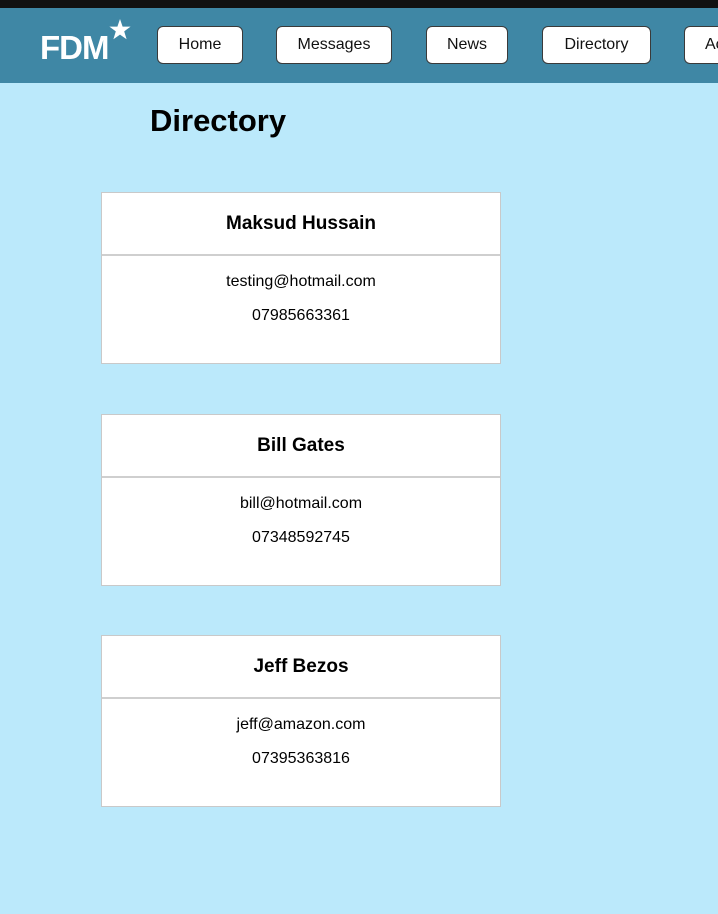 The height and width of the screenshot is (914, 718). I want to click on contact-card: Jeff Bezos jeff@amazon.com 07395363816, so click(301, 721).